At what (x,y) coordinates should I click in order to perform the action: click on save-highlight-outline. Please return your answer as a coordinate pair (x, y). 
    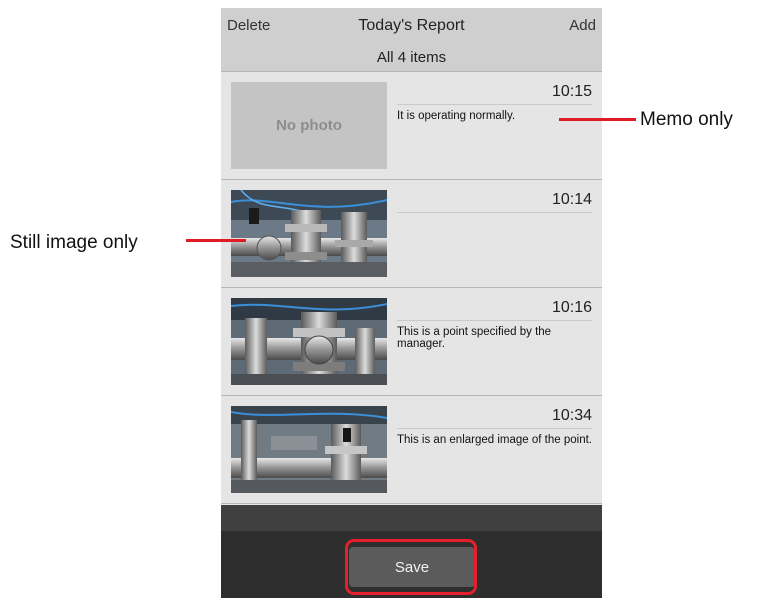
    Looking at the image, I should click on (411, 567).